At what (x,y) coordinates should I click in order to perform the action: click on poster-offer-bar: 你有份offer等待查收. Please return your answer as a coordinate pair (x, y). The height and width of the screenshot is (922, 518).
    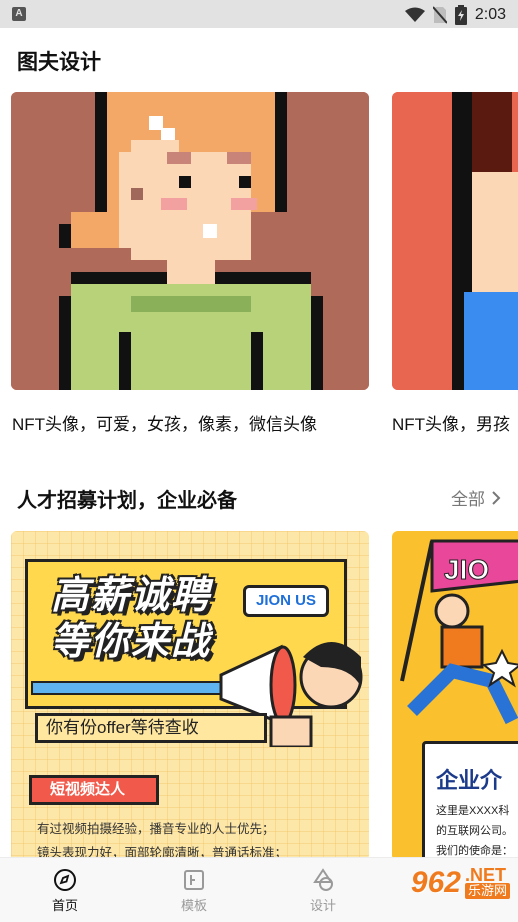
    Looking at the image, I should click on (151, 728).